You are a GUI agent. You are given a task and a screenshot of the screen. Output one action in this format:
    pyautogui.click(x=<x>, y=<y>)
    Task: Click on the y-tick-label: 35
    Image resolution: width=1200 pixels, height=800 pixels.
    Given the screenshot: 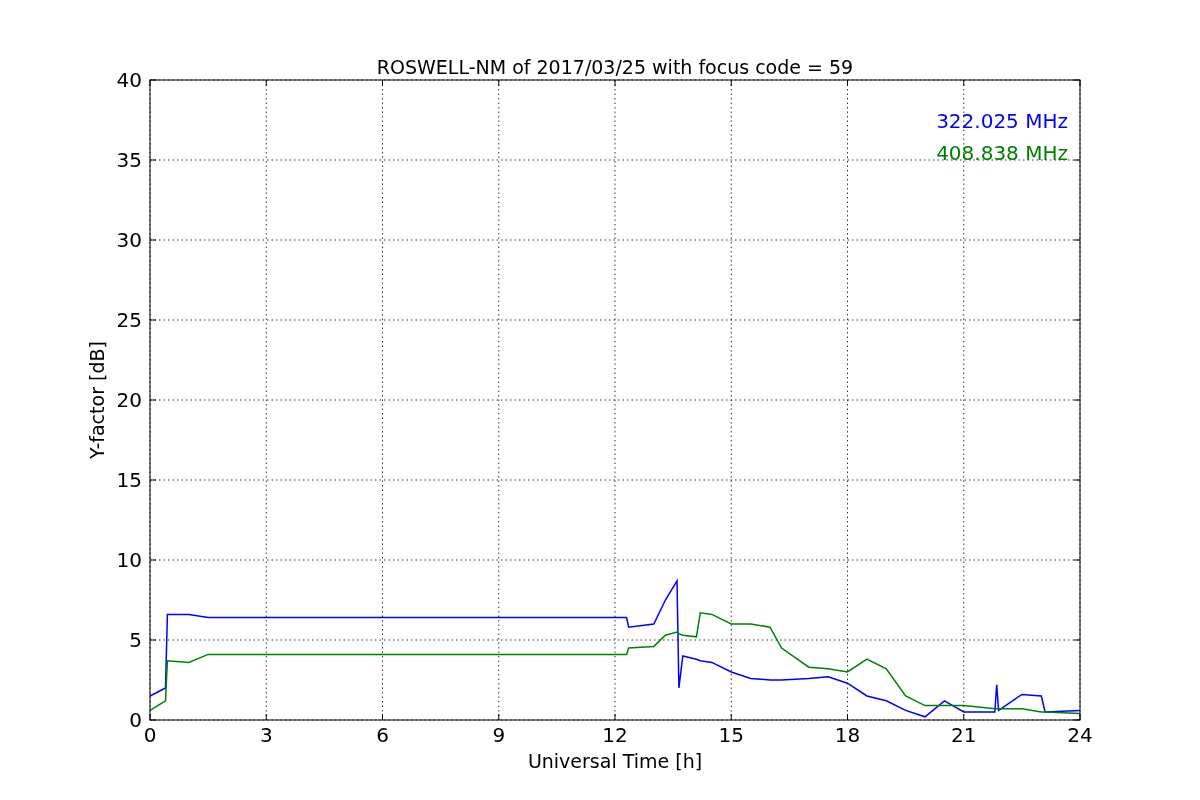 What is the action you would take?
    pyautogui.click(x=129, y=160)
    